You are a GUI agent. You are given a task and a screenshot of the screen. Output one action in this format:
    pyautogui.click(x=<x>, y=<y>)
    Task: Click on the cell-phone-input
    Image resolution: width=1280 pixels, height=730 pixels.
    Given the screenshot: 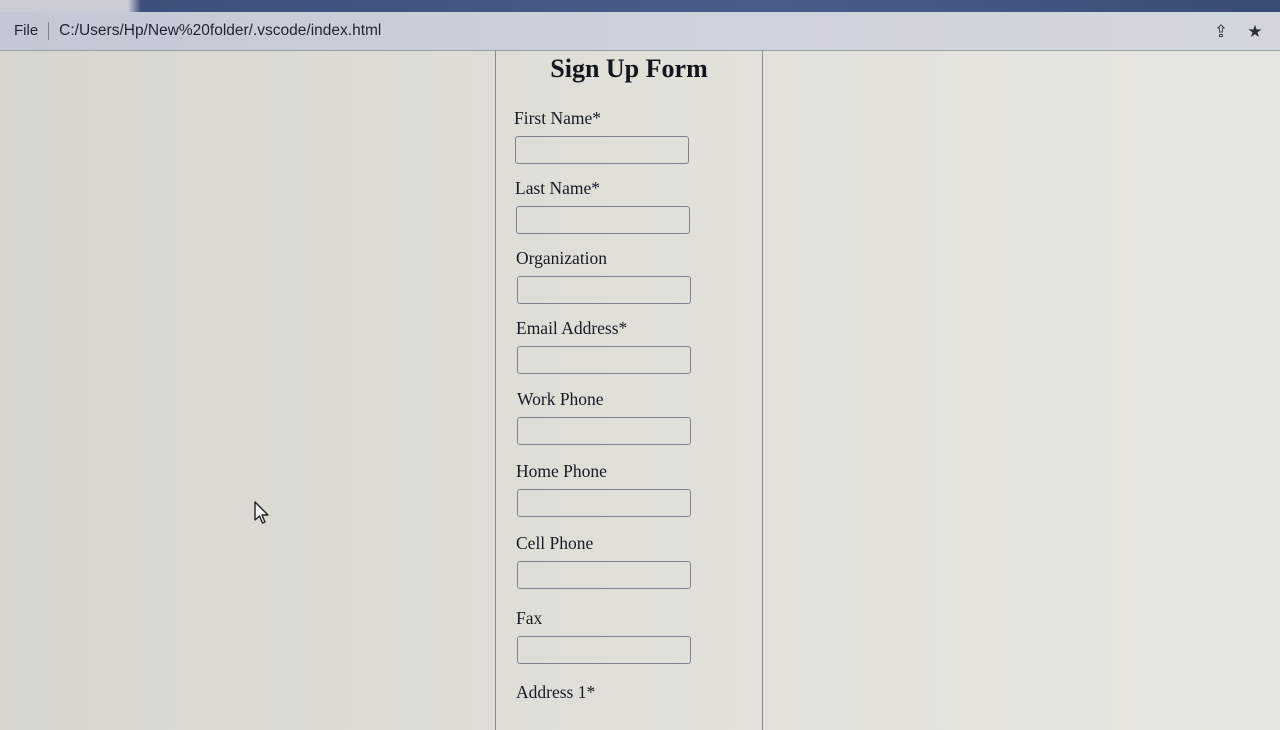 What is the action you would take?
    pyautogui.click(x=604, y=575)
    